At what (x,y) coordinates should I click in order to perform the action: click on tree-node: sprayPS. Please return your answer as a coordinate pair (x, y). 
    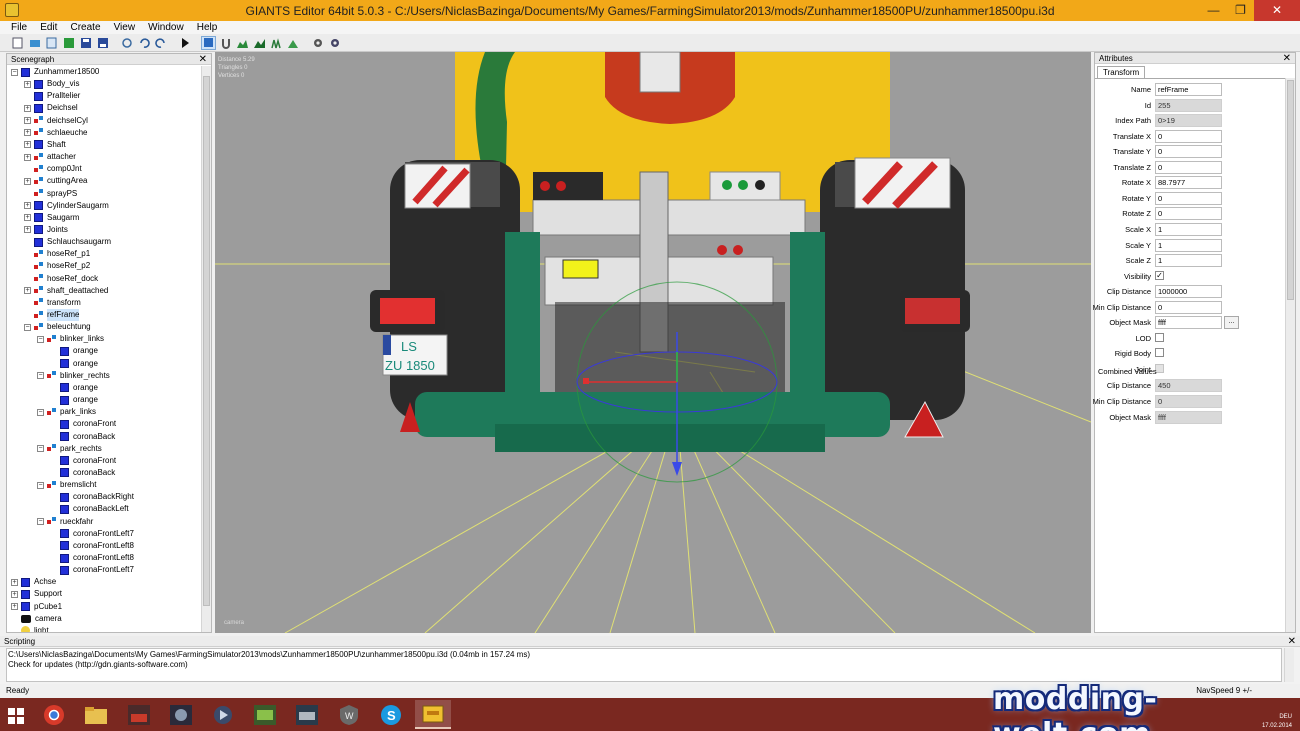
    Looking at the image, I should click on (50, 194).